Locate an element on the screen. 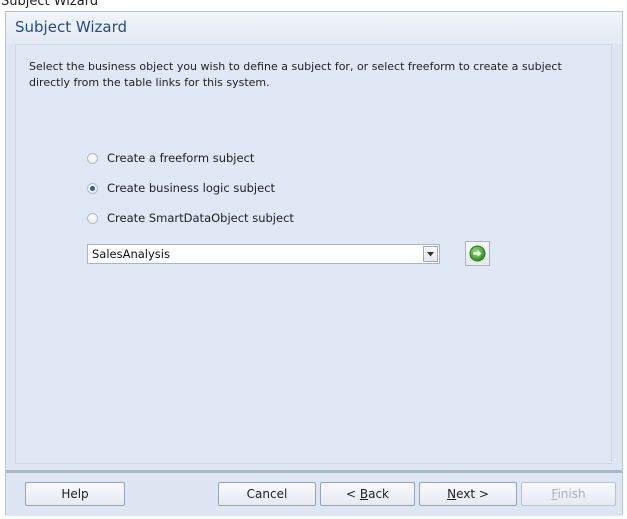 This screenshot has height=519, width=627. cancel-button: Cancel is located at coordinates (267, 494).